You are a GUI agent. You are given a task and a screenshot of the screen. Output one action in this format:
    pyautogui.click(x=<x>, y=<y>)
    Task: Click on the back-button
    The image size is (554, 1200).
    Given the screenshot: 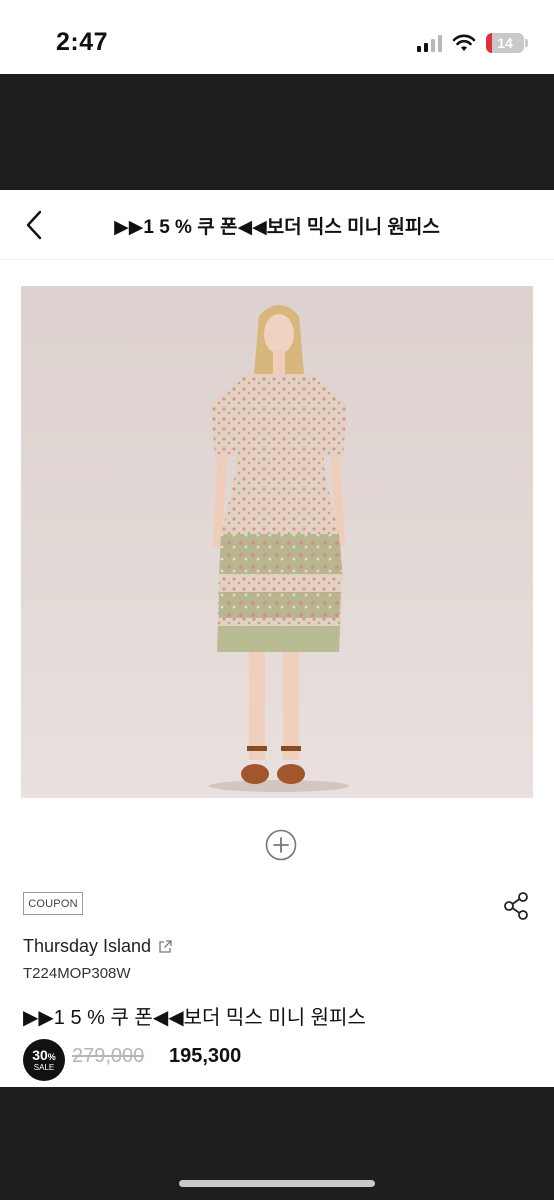 What is the action you would take?
    pyautogui.click(x=36, y=225)
    